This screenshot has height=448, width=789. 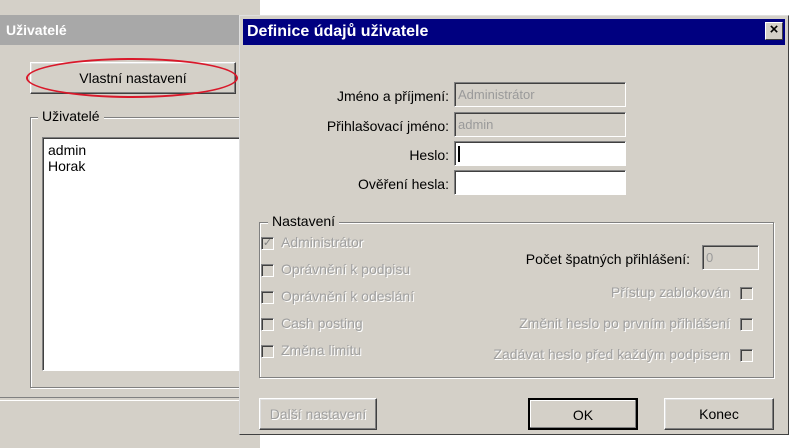 I want to click on password-before-sign-label: Zadávat heslo před každým podpisem, so click(x=611, y=354).